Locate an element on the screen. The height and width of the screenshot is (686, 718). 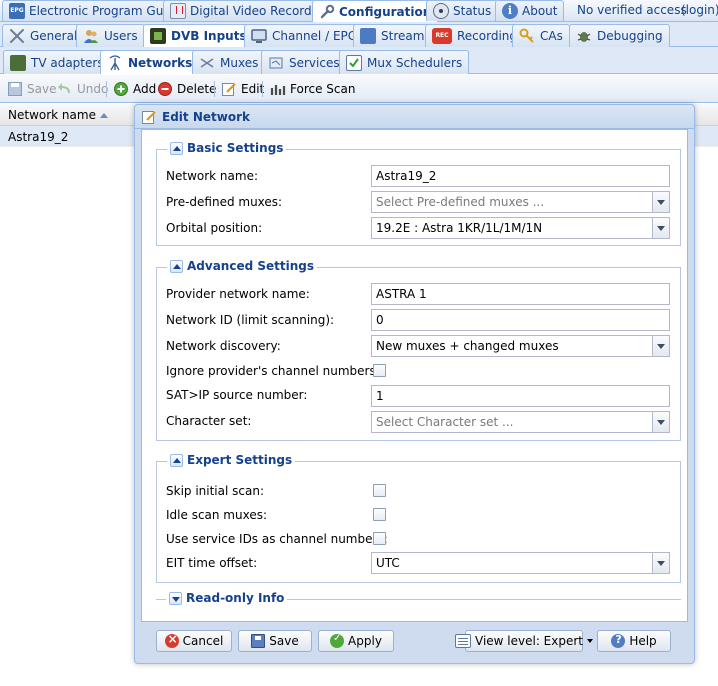
mux-icon is located at coordinates (207, 63).